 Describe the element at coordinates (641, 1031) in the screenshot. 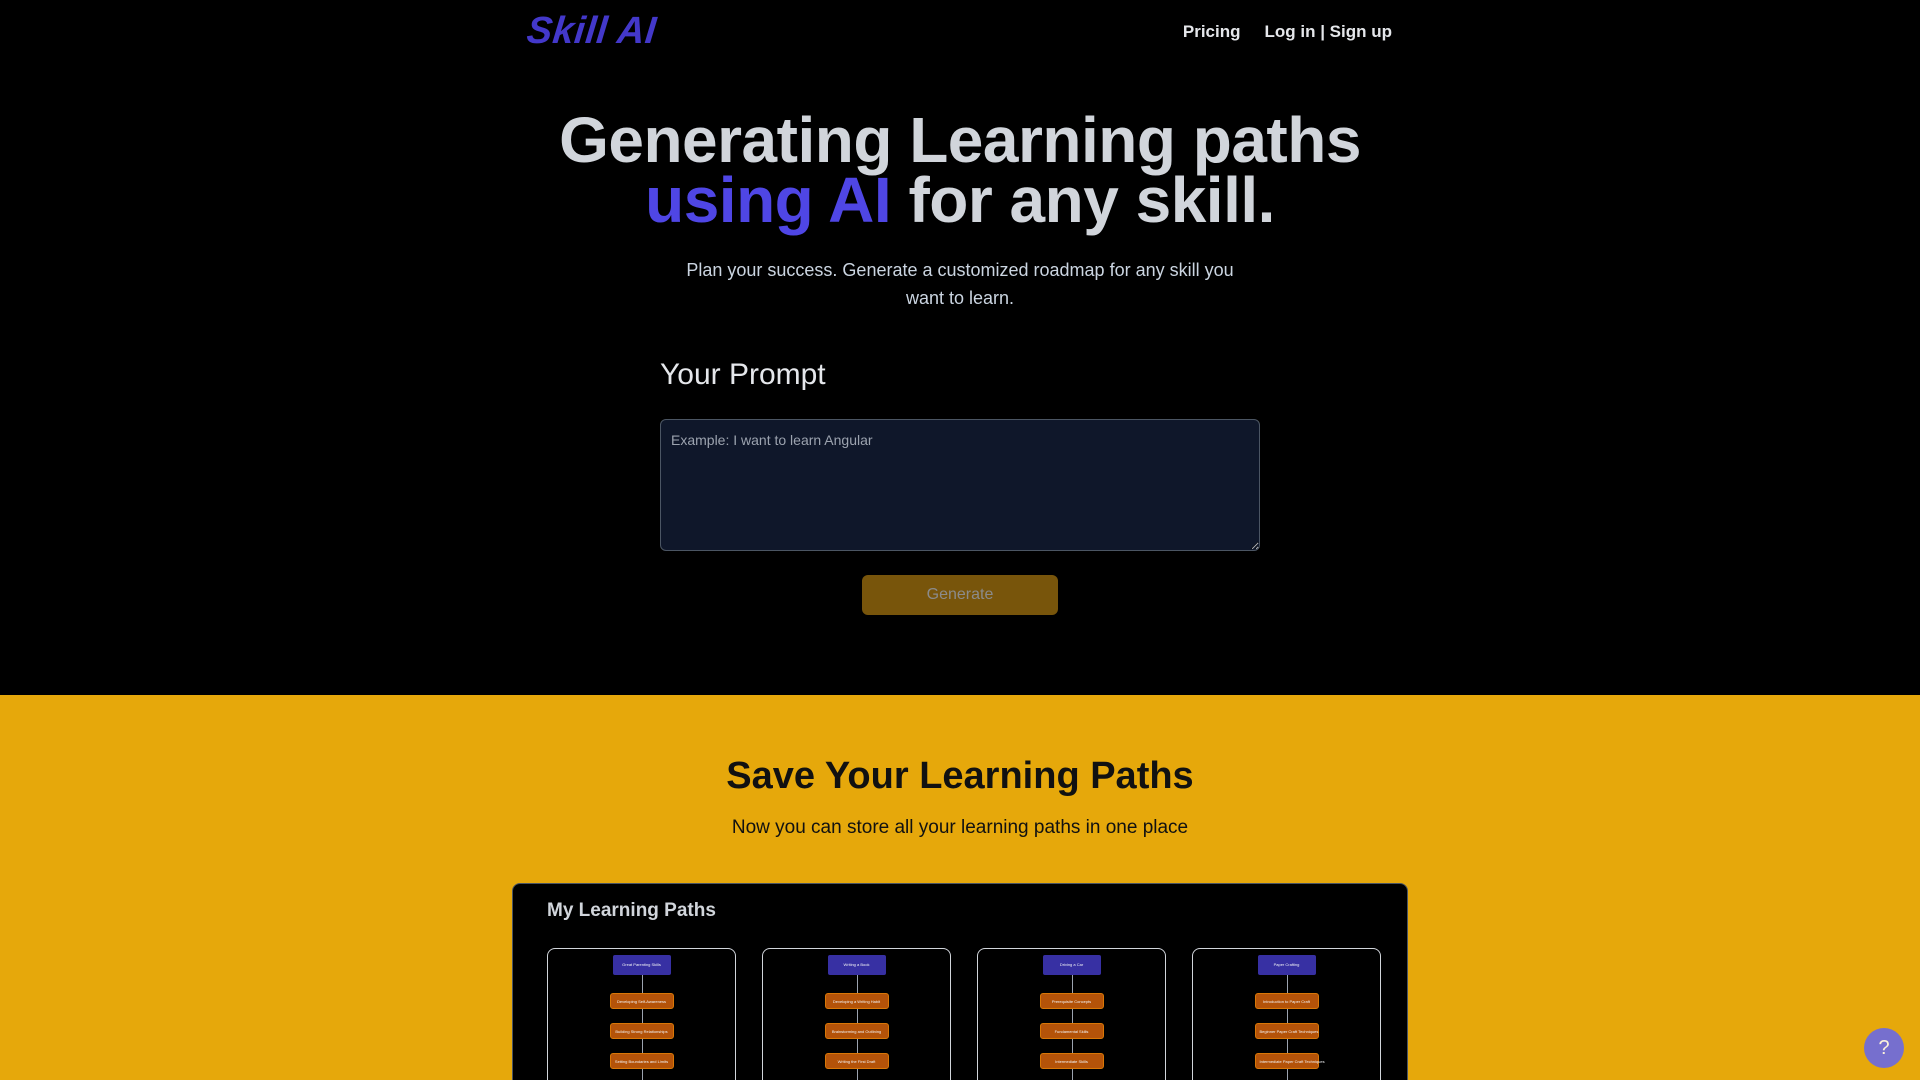

I see `path-step-node: Building Strong Relationships` at that location.